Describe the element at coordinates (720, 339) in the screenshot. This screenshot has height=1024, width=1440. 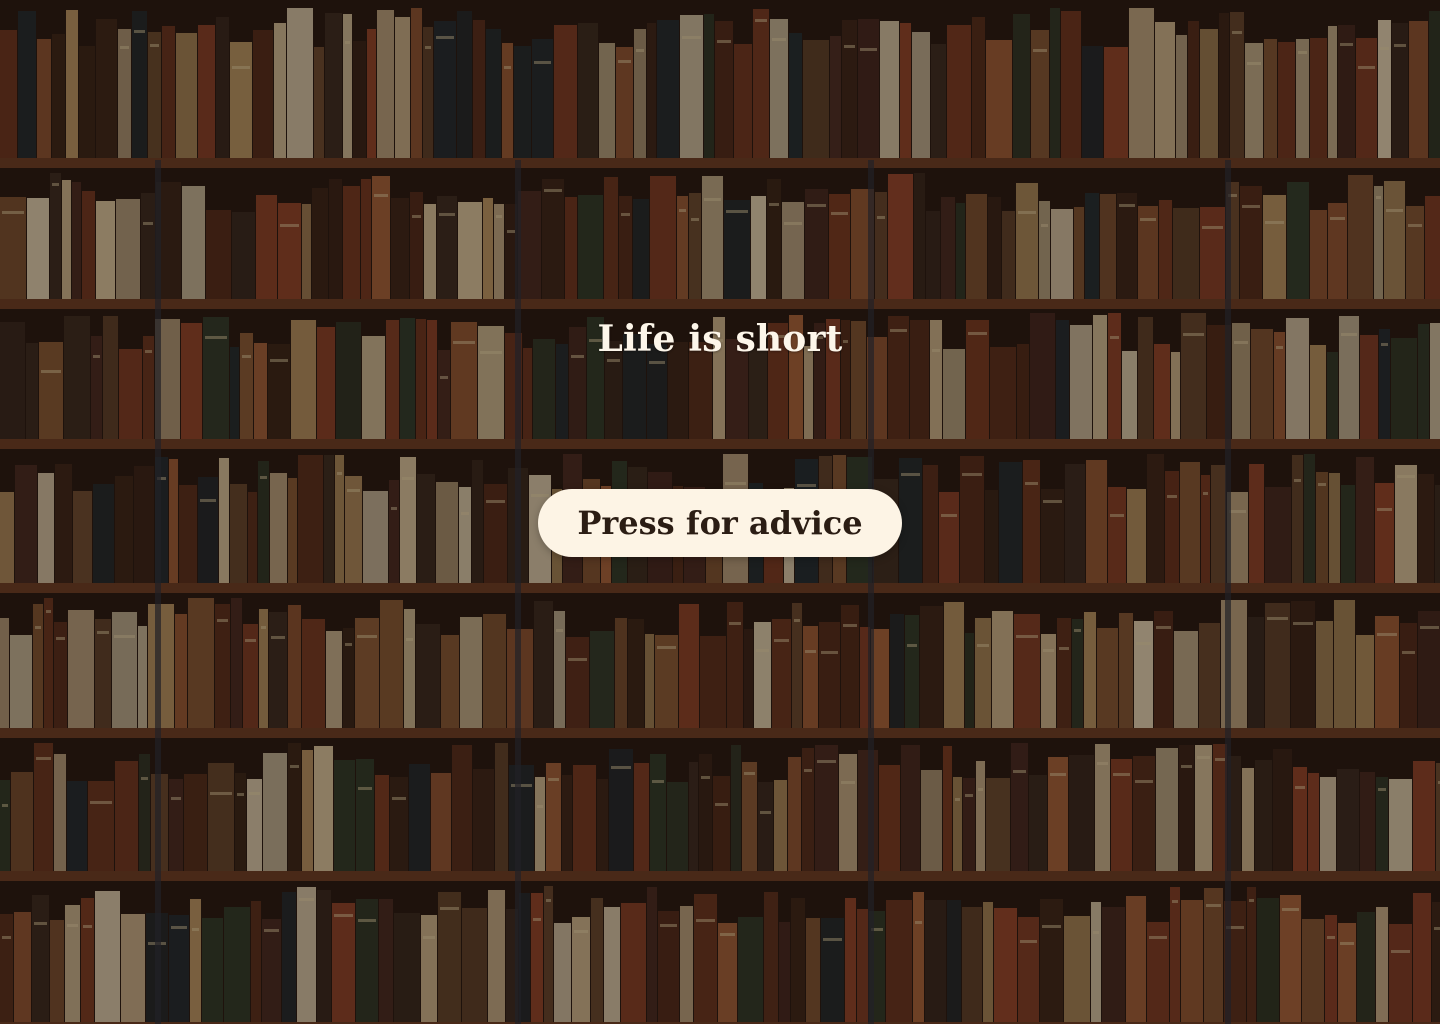
I see `headline: Life is short` at that location.